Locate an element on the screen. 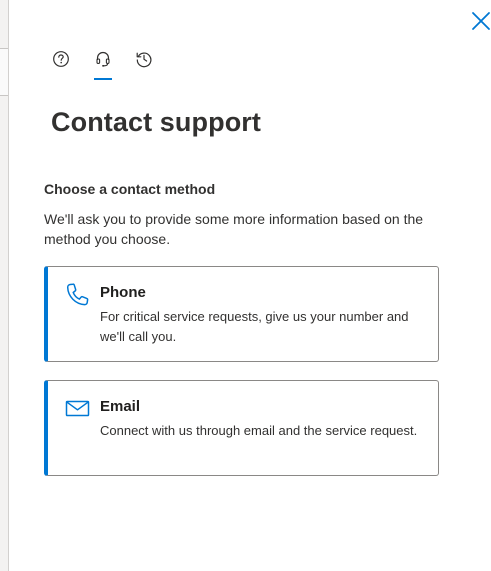 This screenshot has height=571, width=491. phone-icon is located at coordinates (77, 295).